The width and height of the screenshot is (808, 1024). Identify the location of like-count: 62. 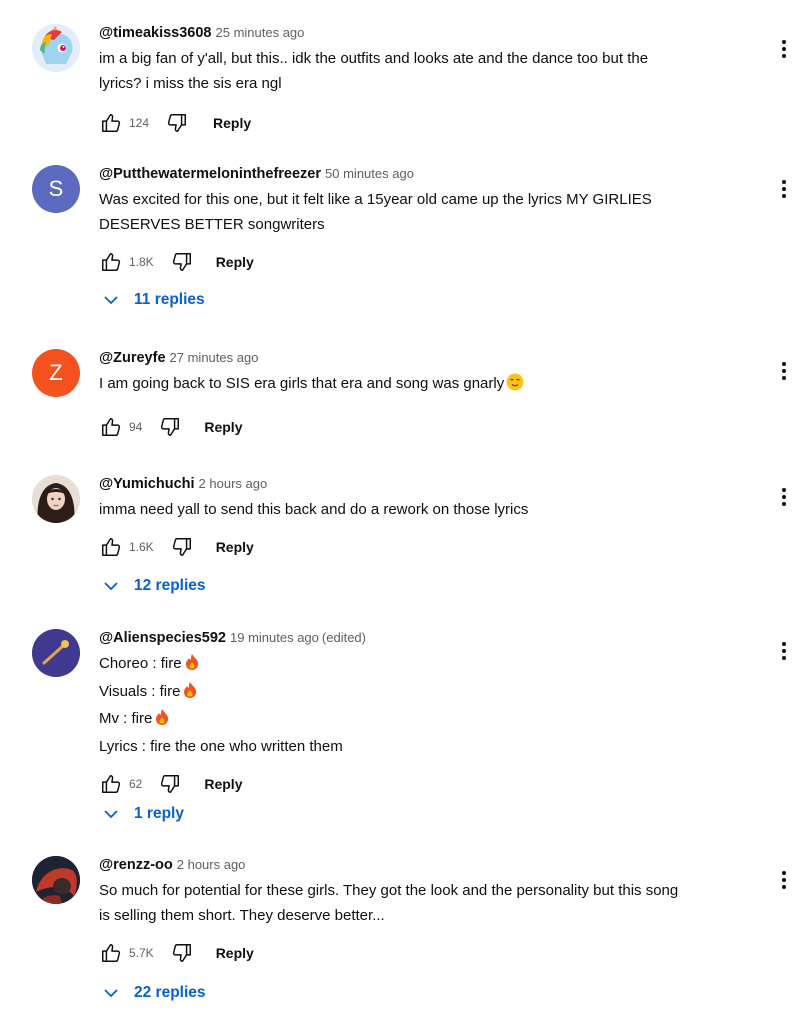
(136, 784).